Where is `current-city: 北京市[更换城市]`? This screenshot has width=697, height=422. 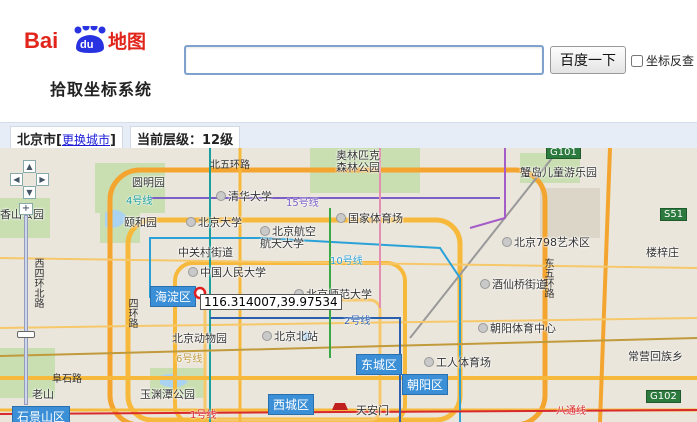 current-city: 北京市[更换城市] is located at coordinates (66, 137).